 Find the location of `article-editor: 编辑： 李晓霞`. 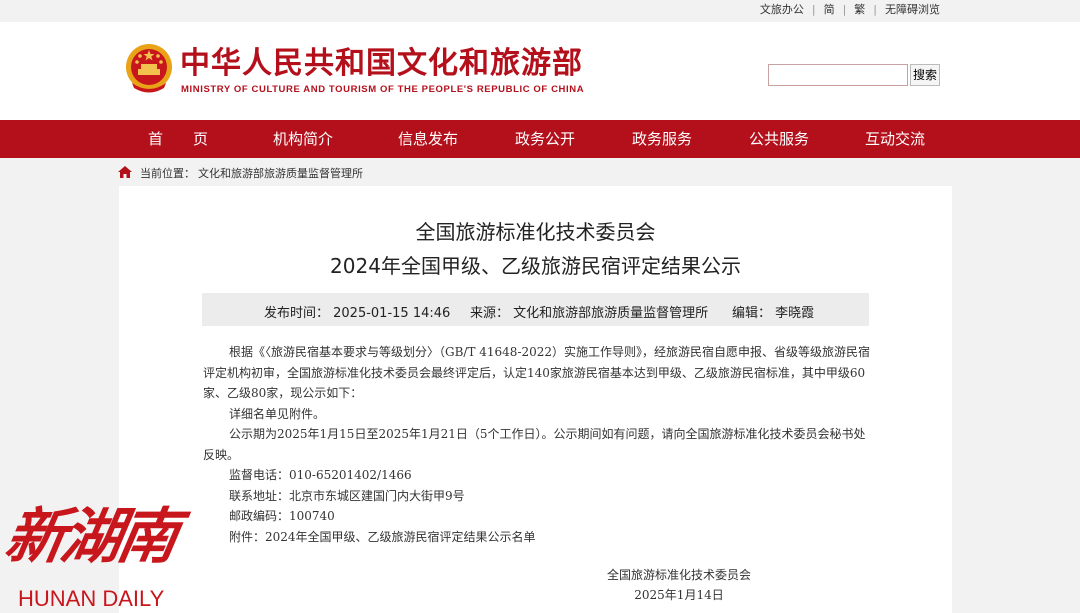

article-editor: 编辑： 李晓霞 is located at coordinates (773, 313).